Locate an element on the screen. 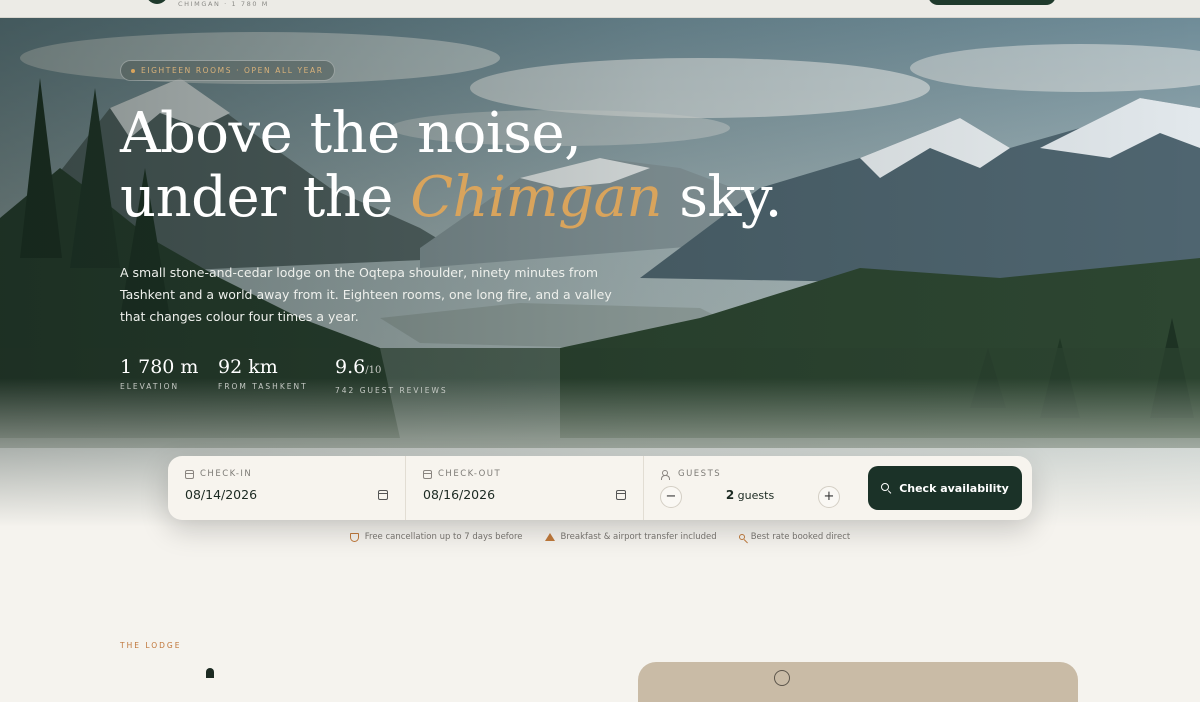  section-heading-peek is located at coordinates (210, 673).